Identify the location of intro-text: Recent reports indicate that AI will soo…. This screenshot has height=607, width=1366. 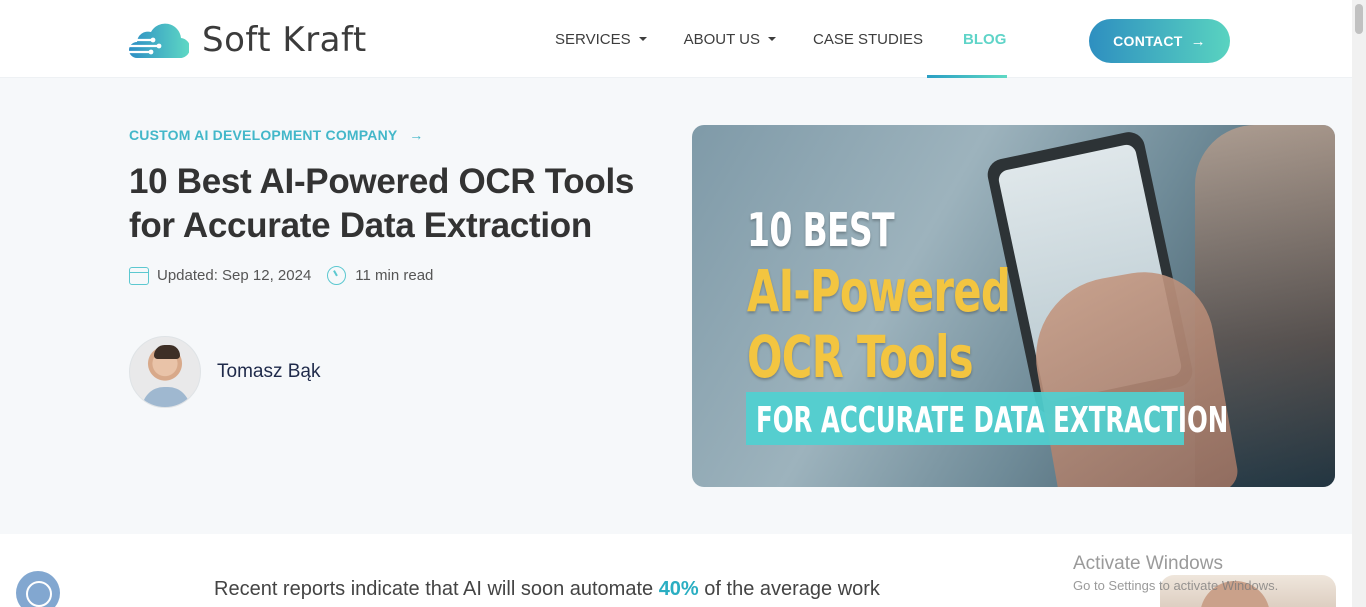
(436, 589).